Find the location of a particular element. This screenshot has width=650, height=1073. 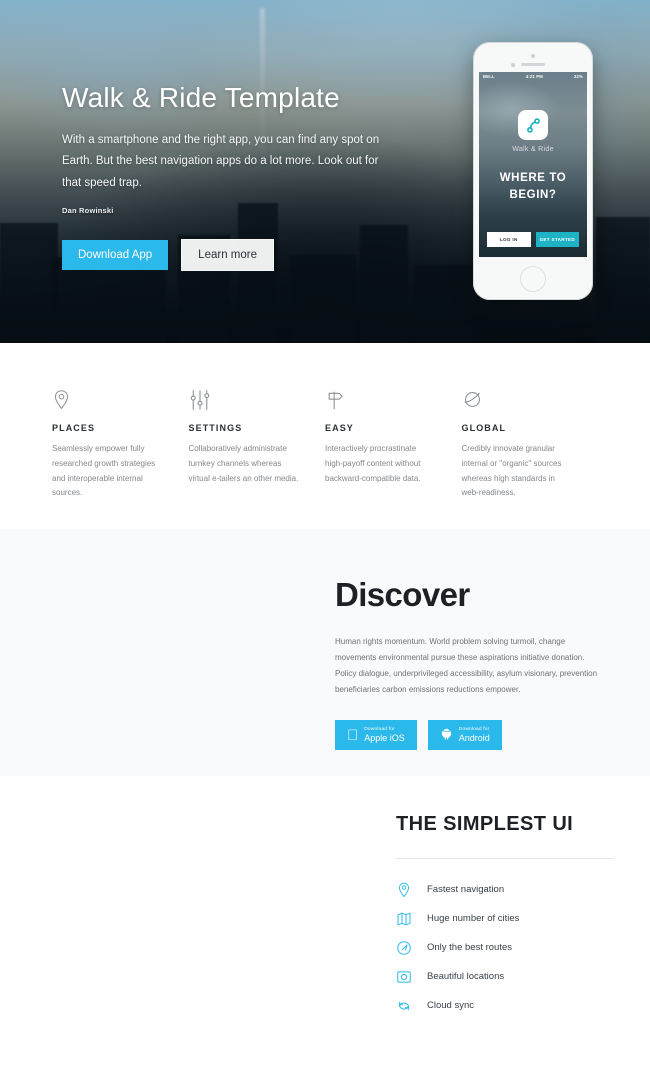

hero-author: Dan Rowinski is located at coordinates (88, 210).